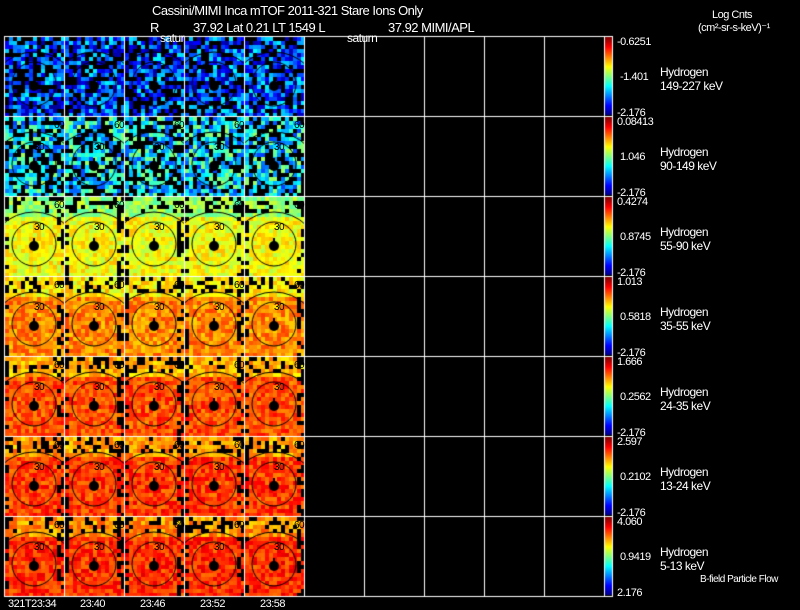 The height and width of the screenshot is (610, 800). I want to click on energy-range-label: 24-35 keV, so click(685, 406).